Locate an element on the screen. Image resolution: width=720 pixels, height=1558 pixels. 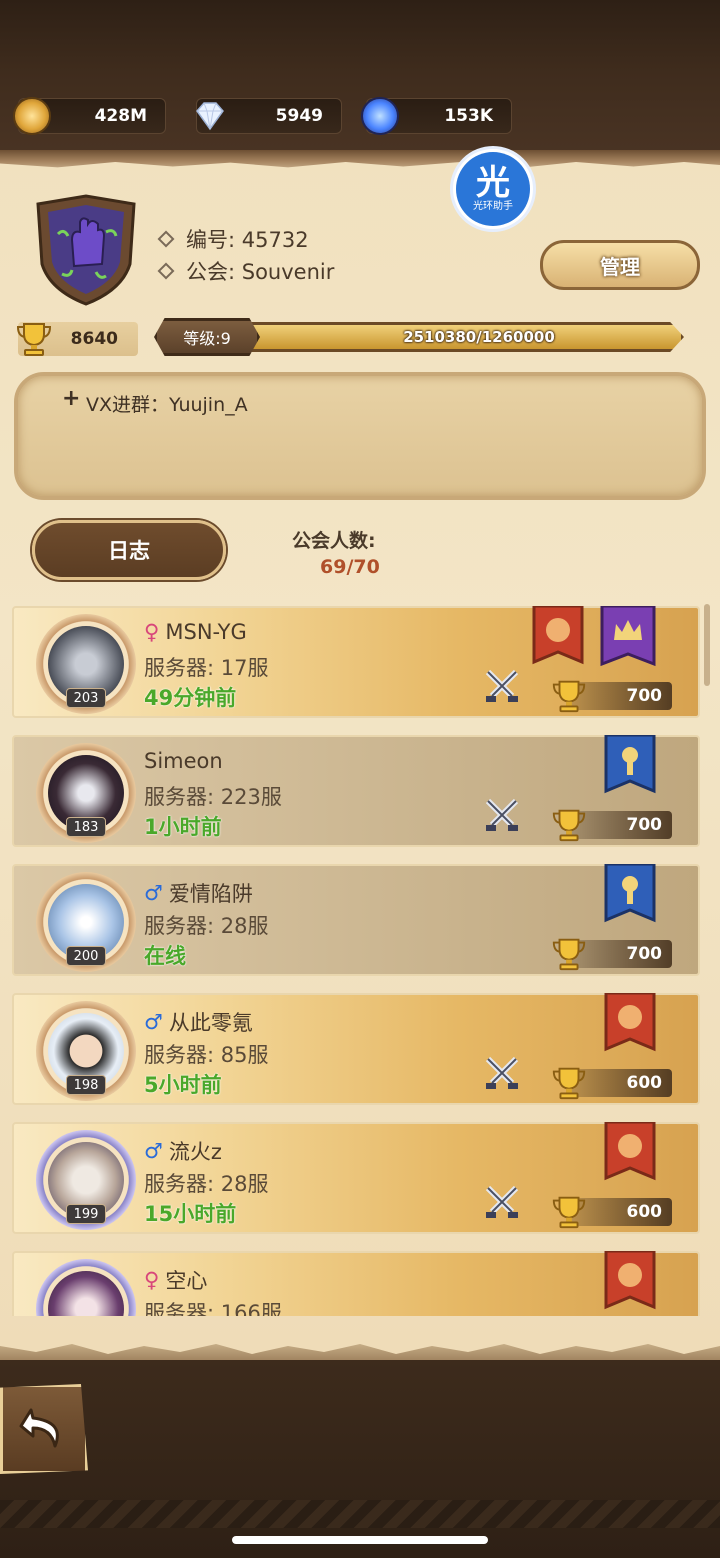
plus-icon: + is located at coordinates (71, 398).